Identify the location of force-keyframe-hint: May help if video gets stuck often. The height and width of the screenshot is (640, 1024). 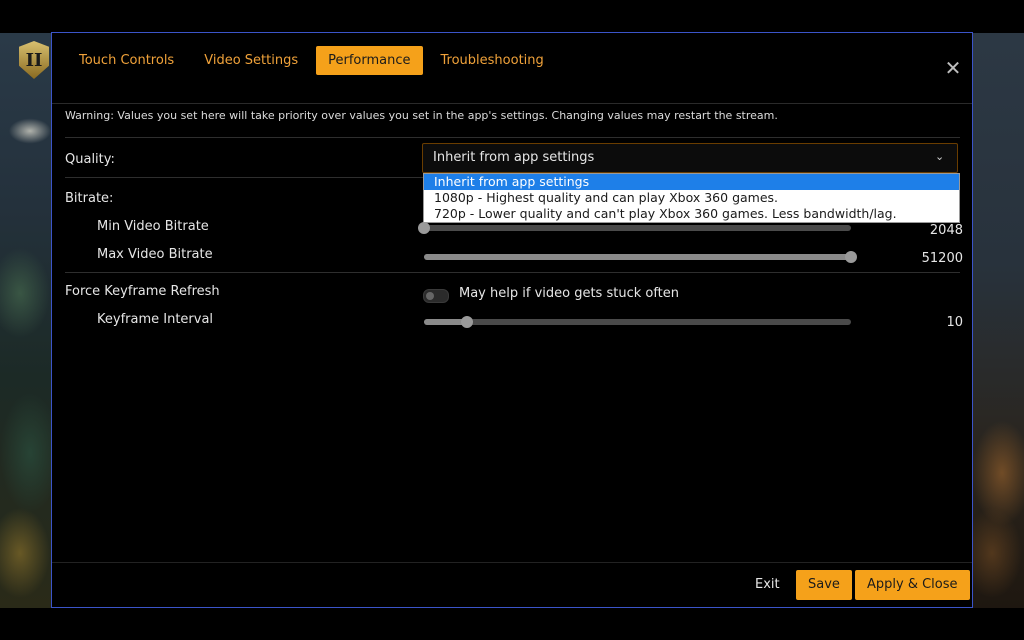
(569, 293).